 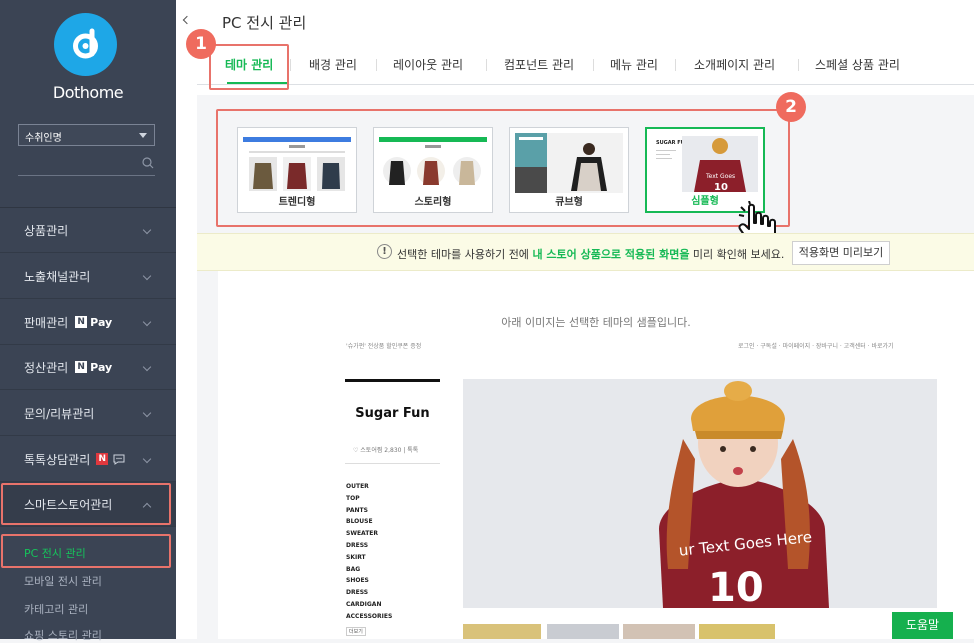 What do you see at coordinates (43, 138) in the screenshot?
I see `store-select-value: 수취인명` at bounding box center [43, 138].